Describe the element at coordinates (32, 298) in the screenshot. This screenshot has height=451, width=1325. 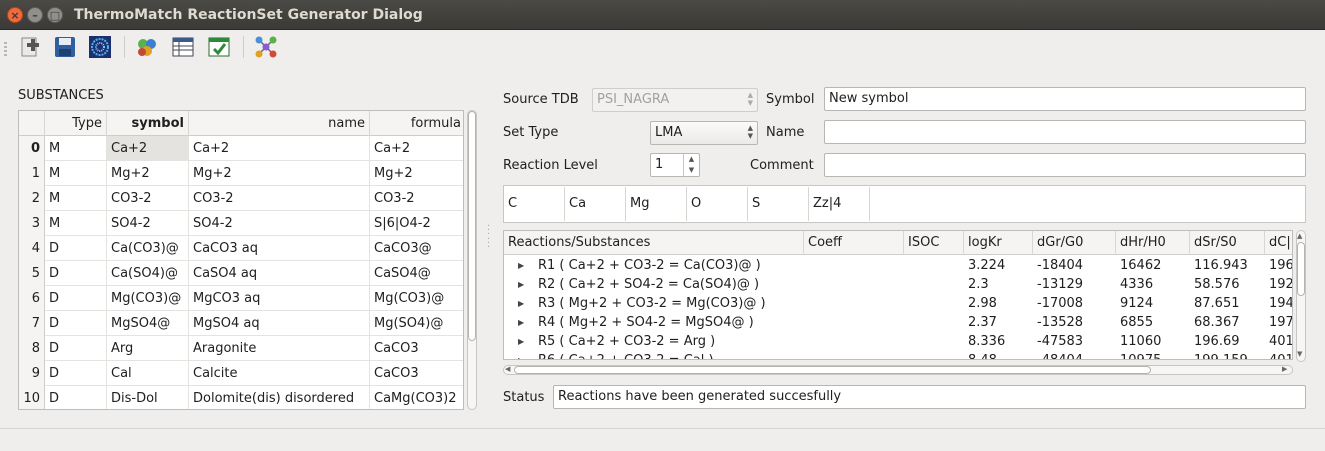
I see `row-index: 6` at that location.